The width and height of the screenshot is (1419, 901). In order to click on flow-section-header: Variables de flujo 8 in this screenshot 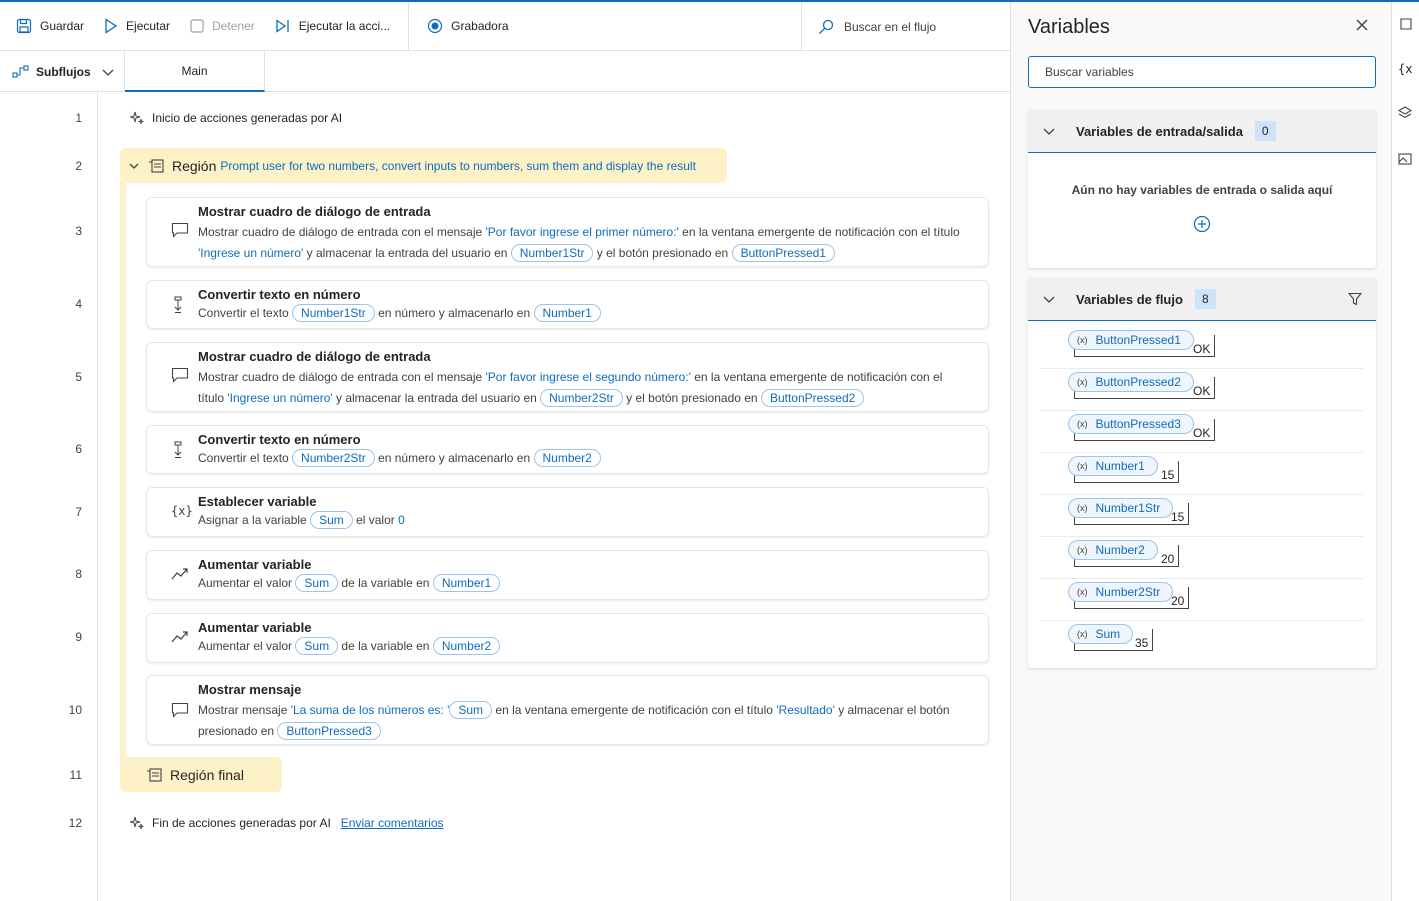, I will do `click(1202, 299)`.